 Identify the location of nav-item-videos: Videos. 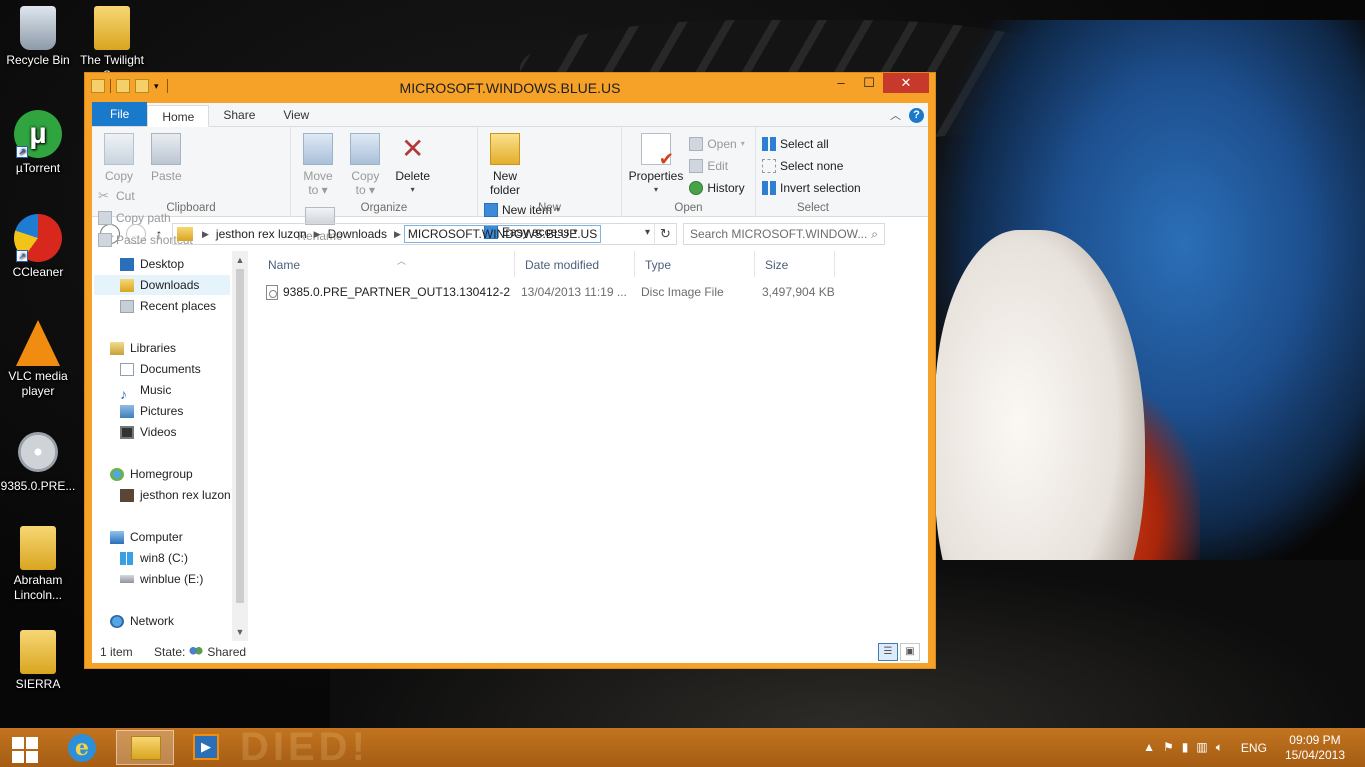
(148, 432).